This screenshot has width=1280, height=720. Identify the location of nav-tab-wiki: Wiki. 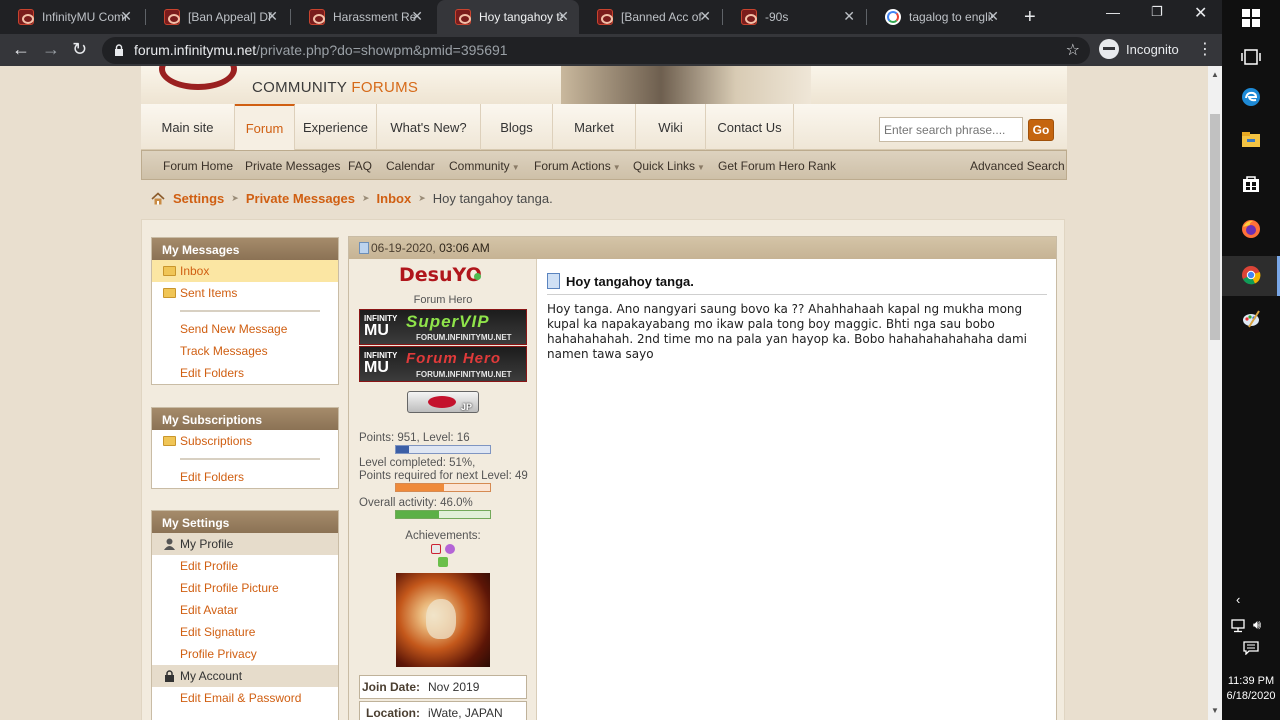
(671, 127).